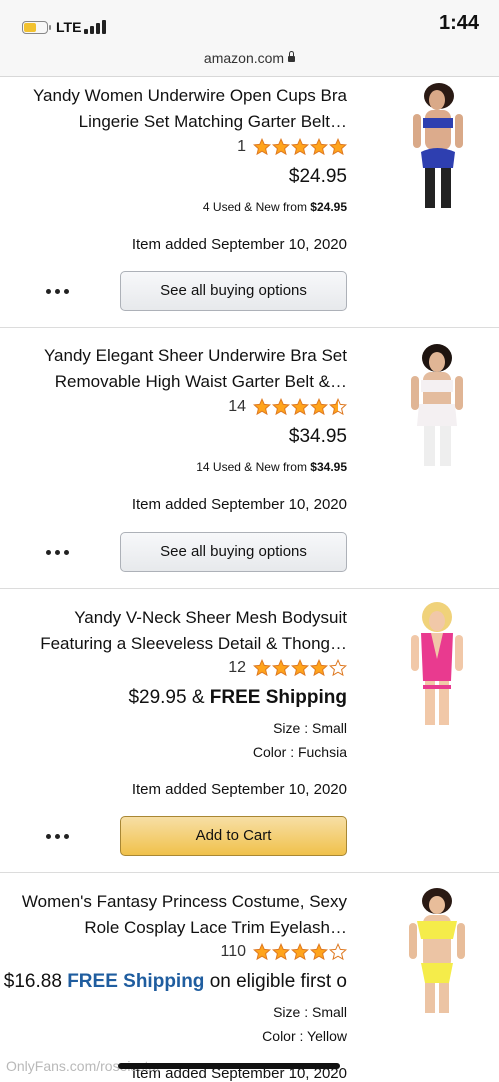 This screenshot has height=1082, width=499. I want to click on shipping-suffix: on eligible first o, so click(275, 981).